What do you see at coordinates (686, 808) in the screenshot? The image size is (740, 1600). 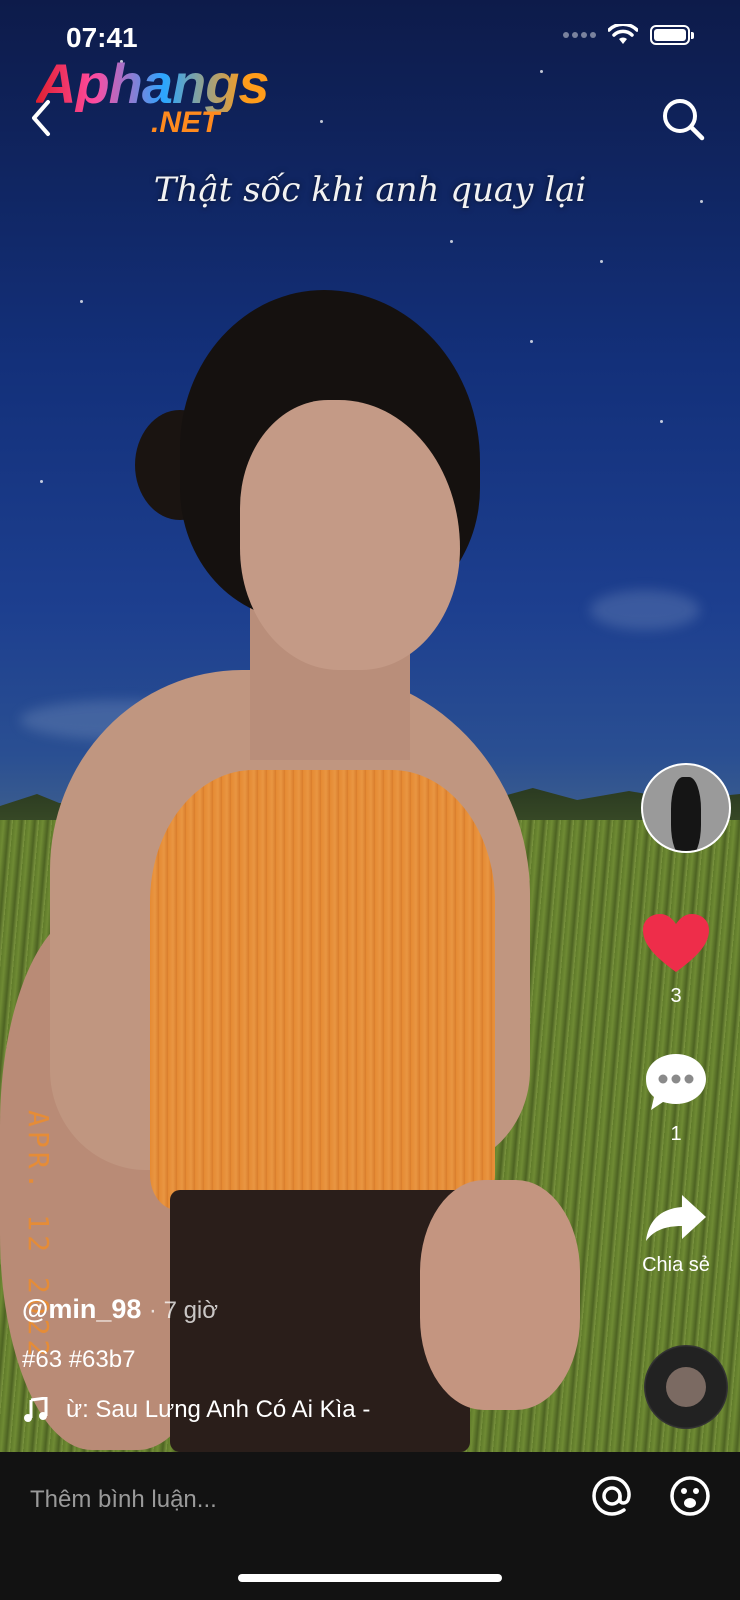 I see `creator-avatar` at bounding box center [686, 808].